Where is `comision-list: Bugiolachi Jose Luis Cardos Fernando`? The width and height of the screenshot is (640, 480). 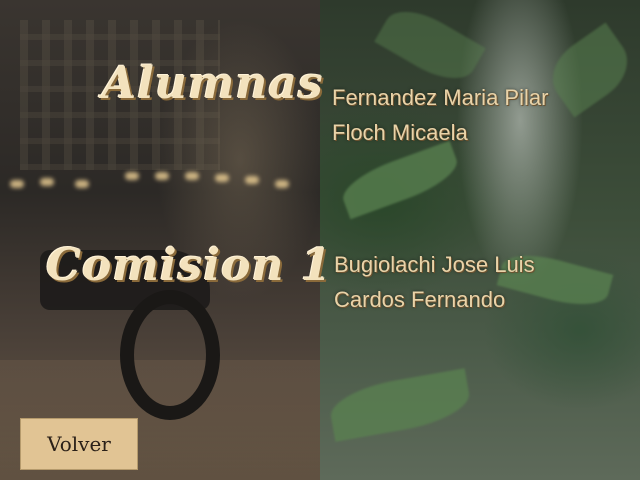 comision-list: Bugiolachi Jose Luis Cardos Fernando is located at coordinates (434, 282).